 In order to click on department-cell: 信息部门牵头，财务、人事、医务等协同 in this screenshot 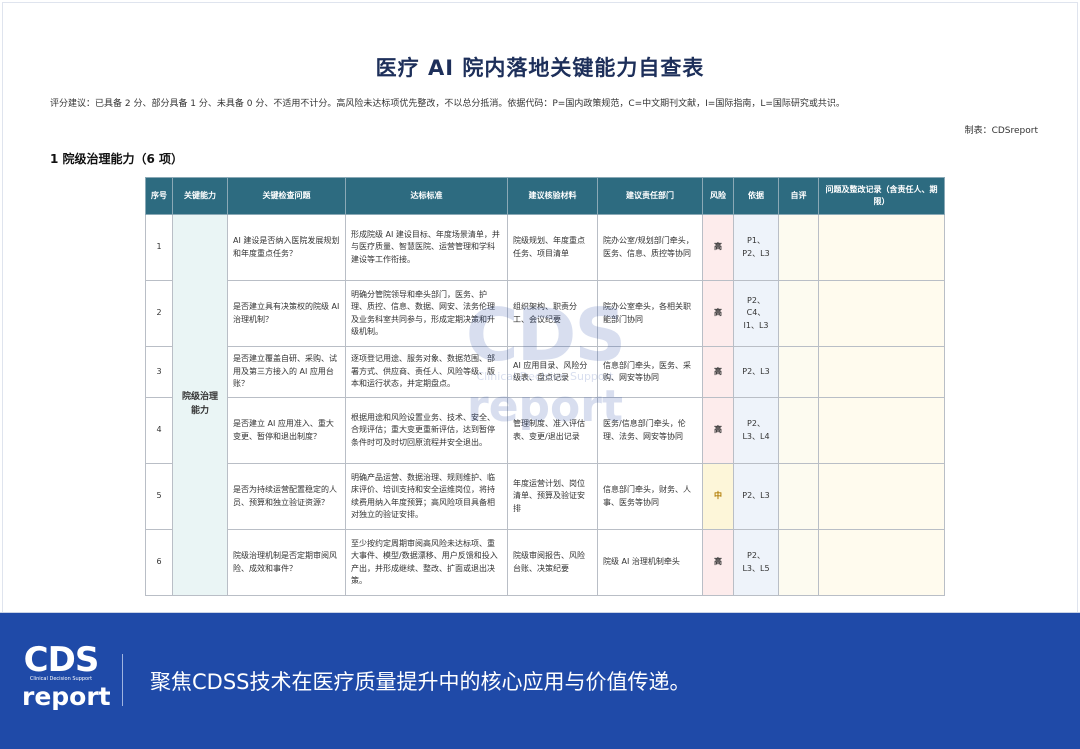, I will do `click(650, 496)`.